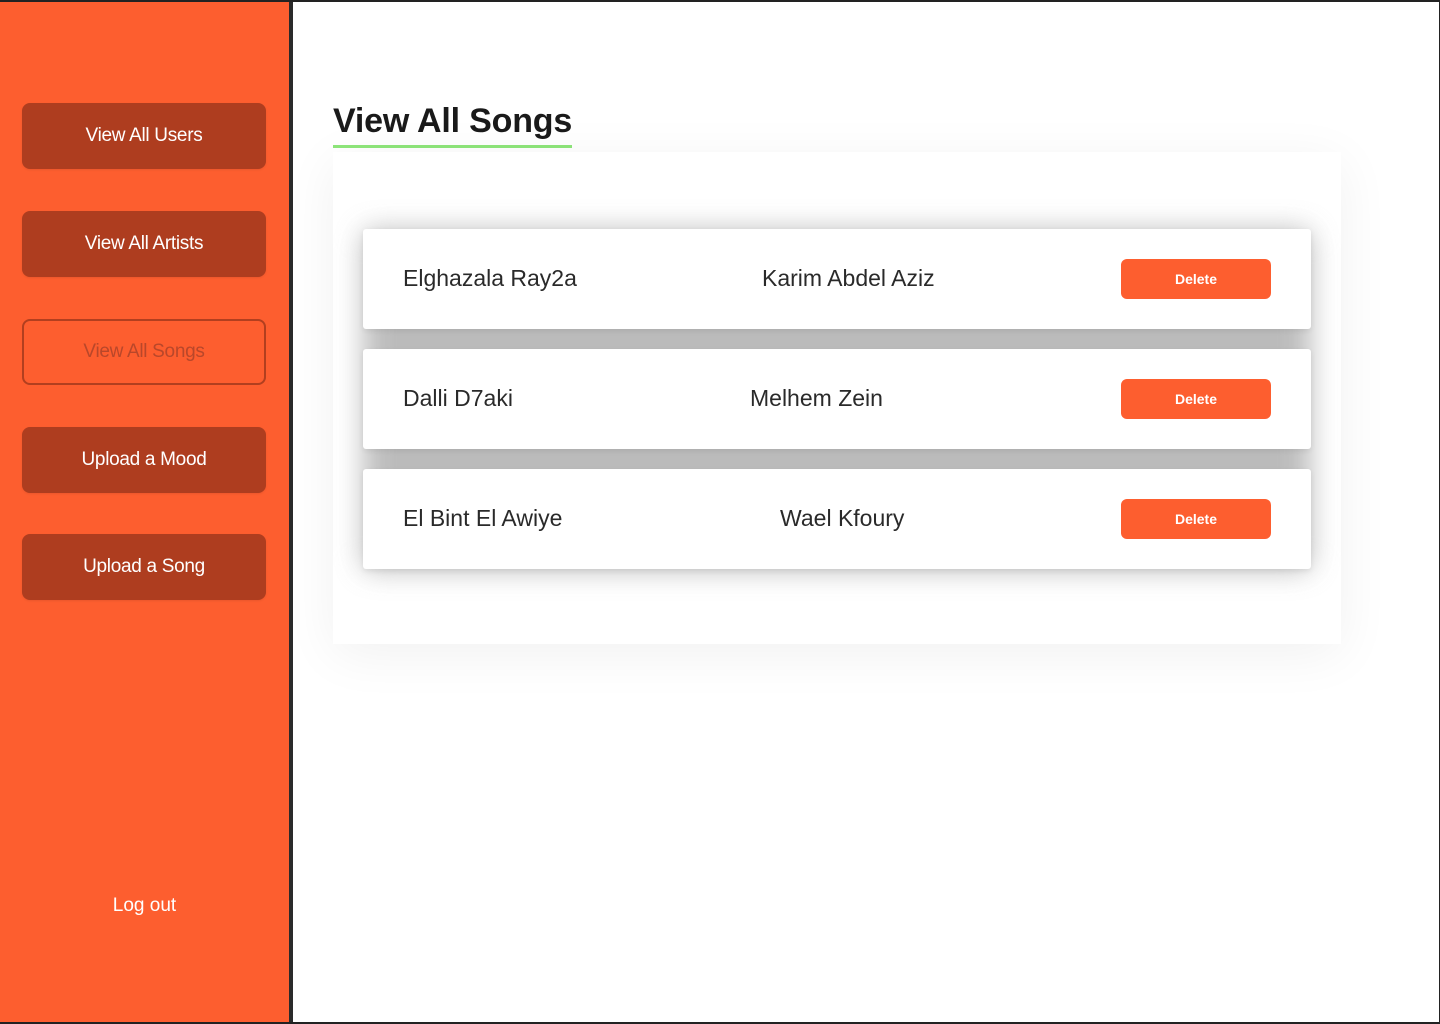 Image resolution: width=1440 pixels, height=1024 pixels. I want to click on sidebar-item-view-all-artists: View All Artists, so click(144, 244).